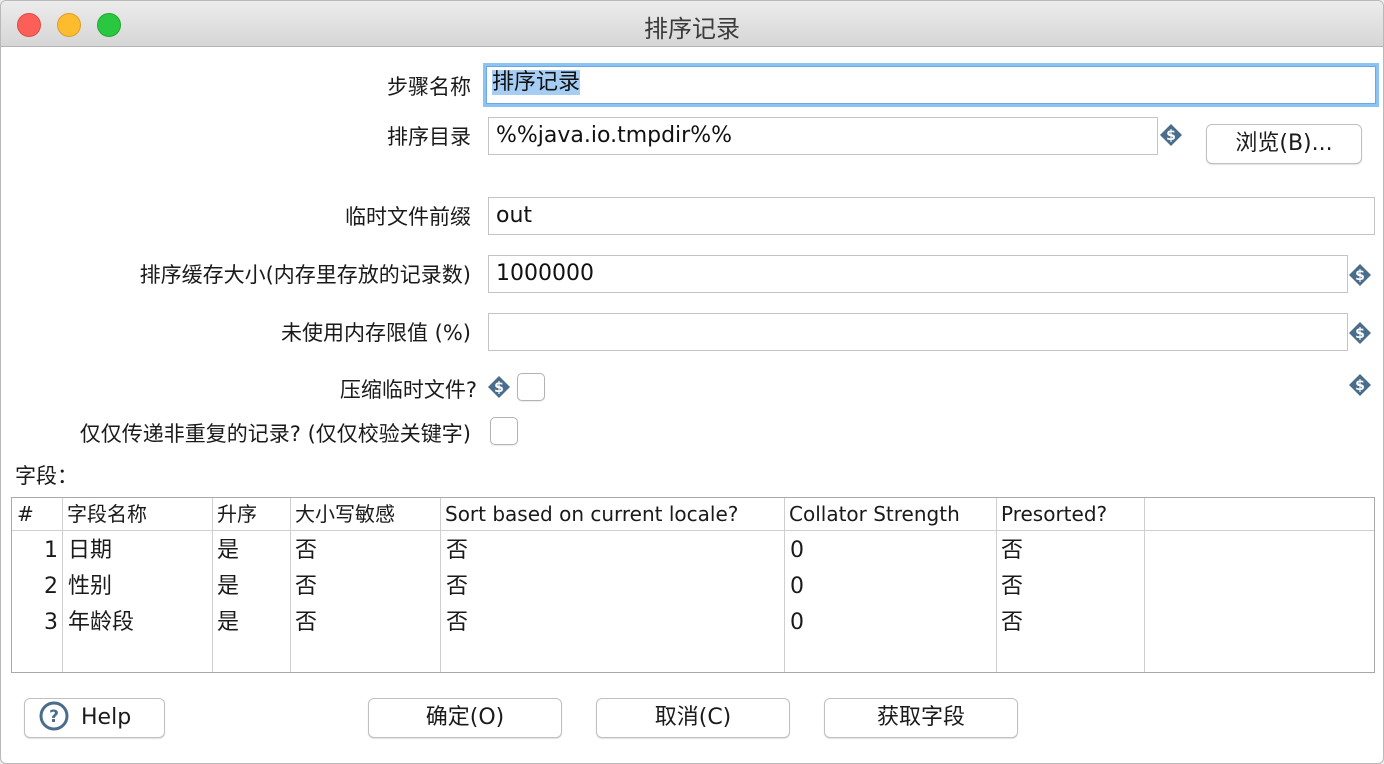 This screenshot has width=1384, height=764. I want to click on column-header-ascending: 升序, so click(251, 514).